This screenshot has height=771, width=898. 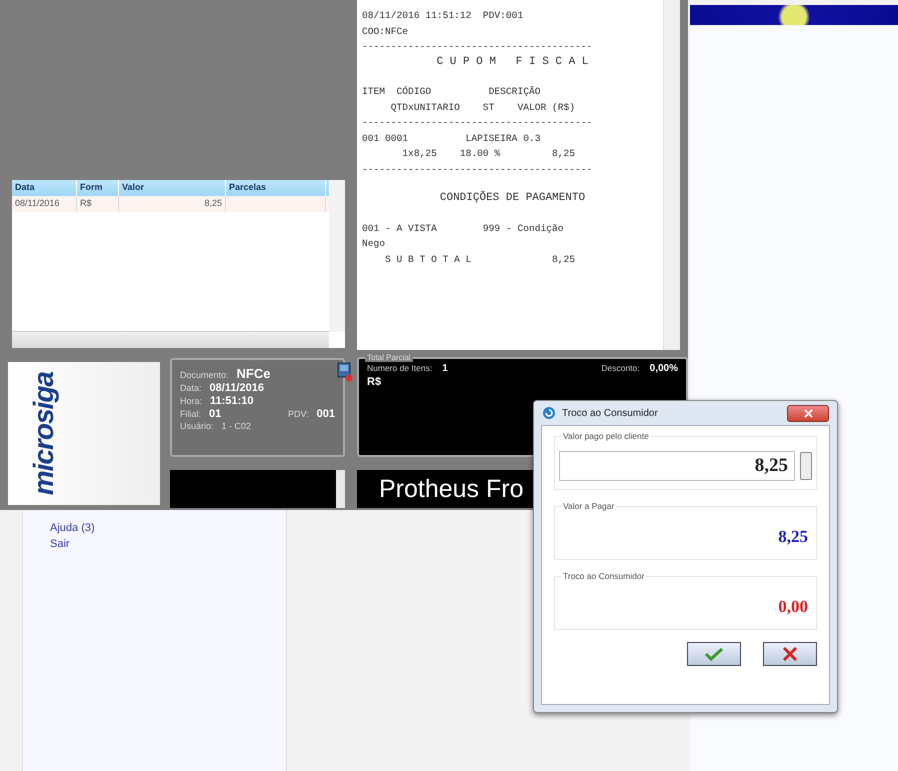 I want to click on field-label: Usuário:, so click(x=197, y=426).